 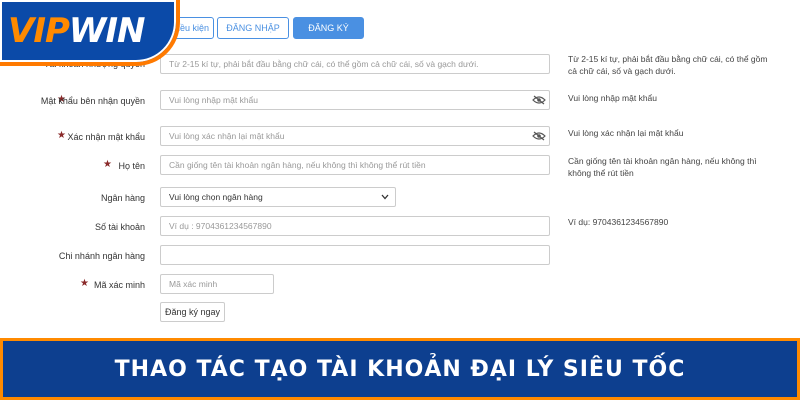 I want to click on bank-select: Vui lòng chọn ngân hàng, so click(x=278, y=197).